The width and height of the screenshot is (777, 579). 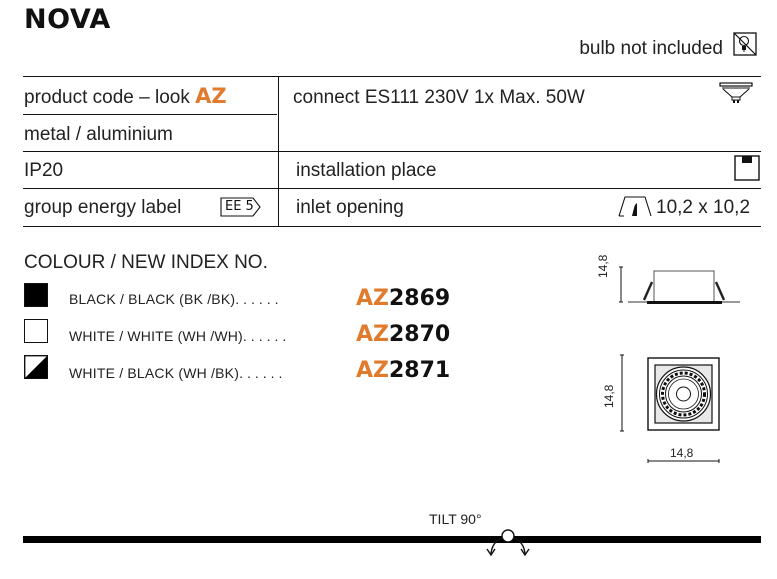 I want to click on front-height-dimension: 14,8, so click(x=609, y=396).